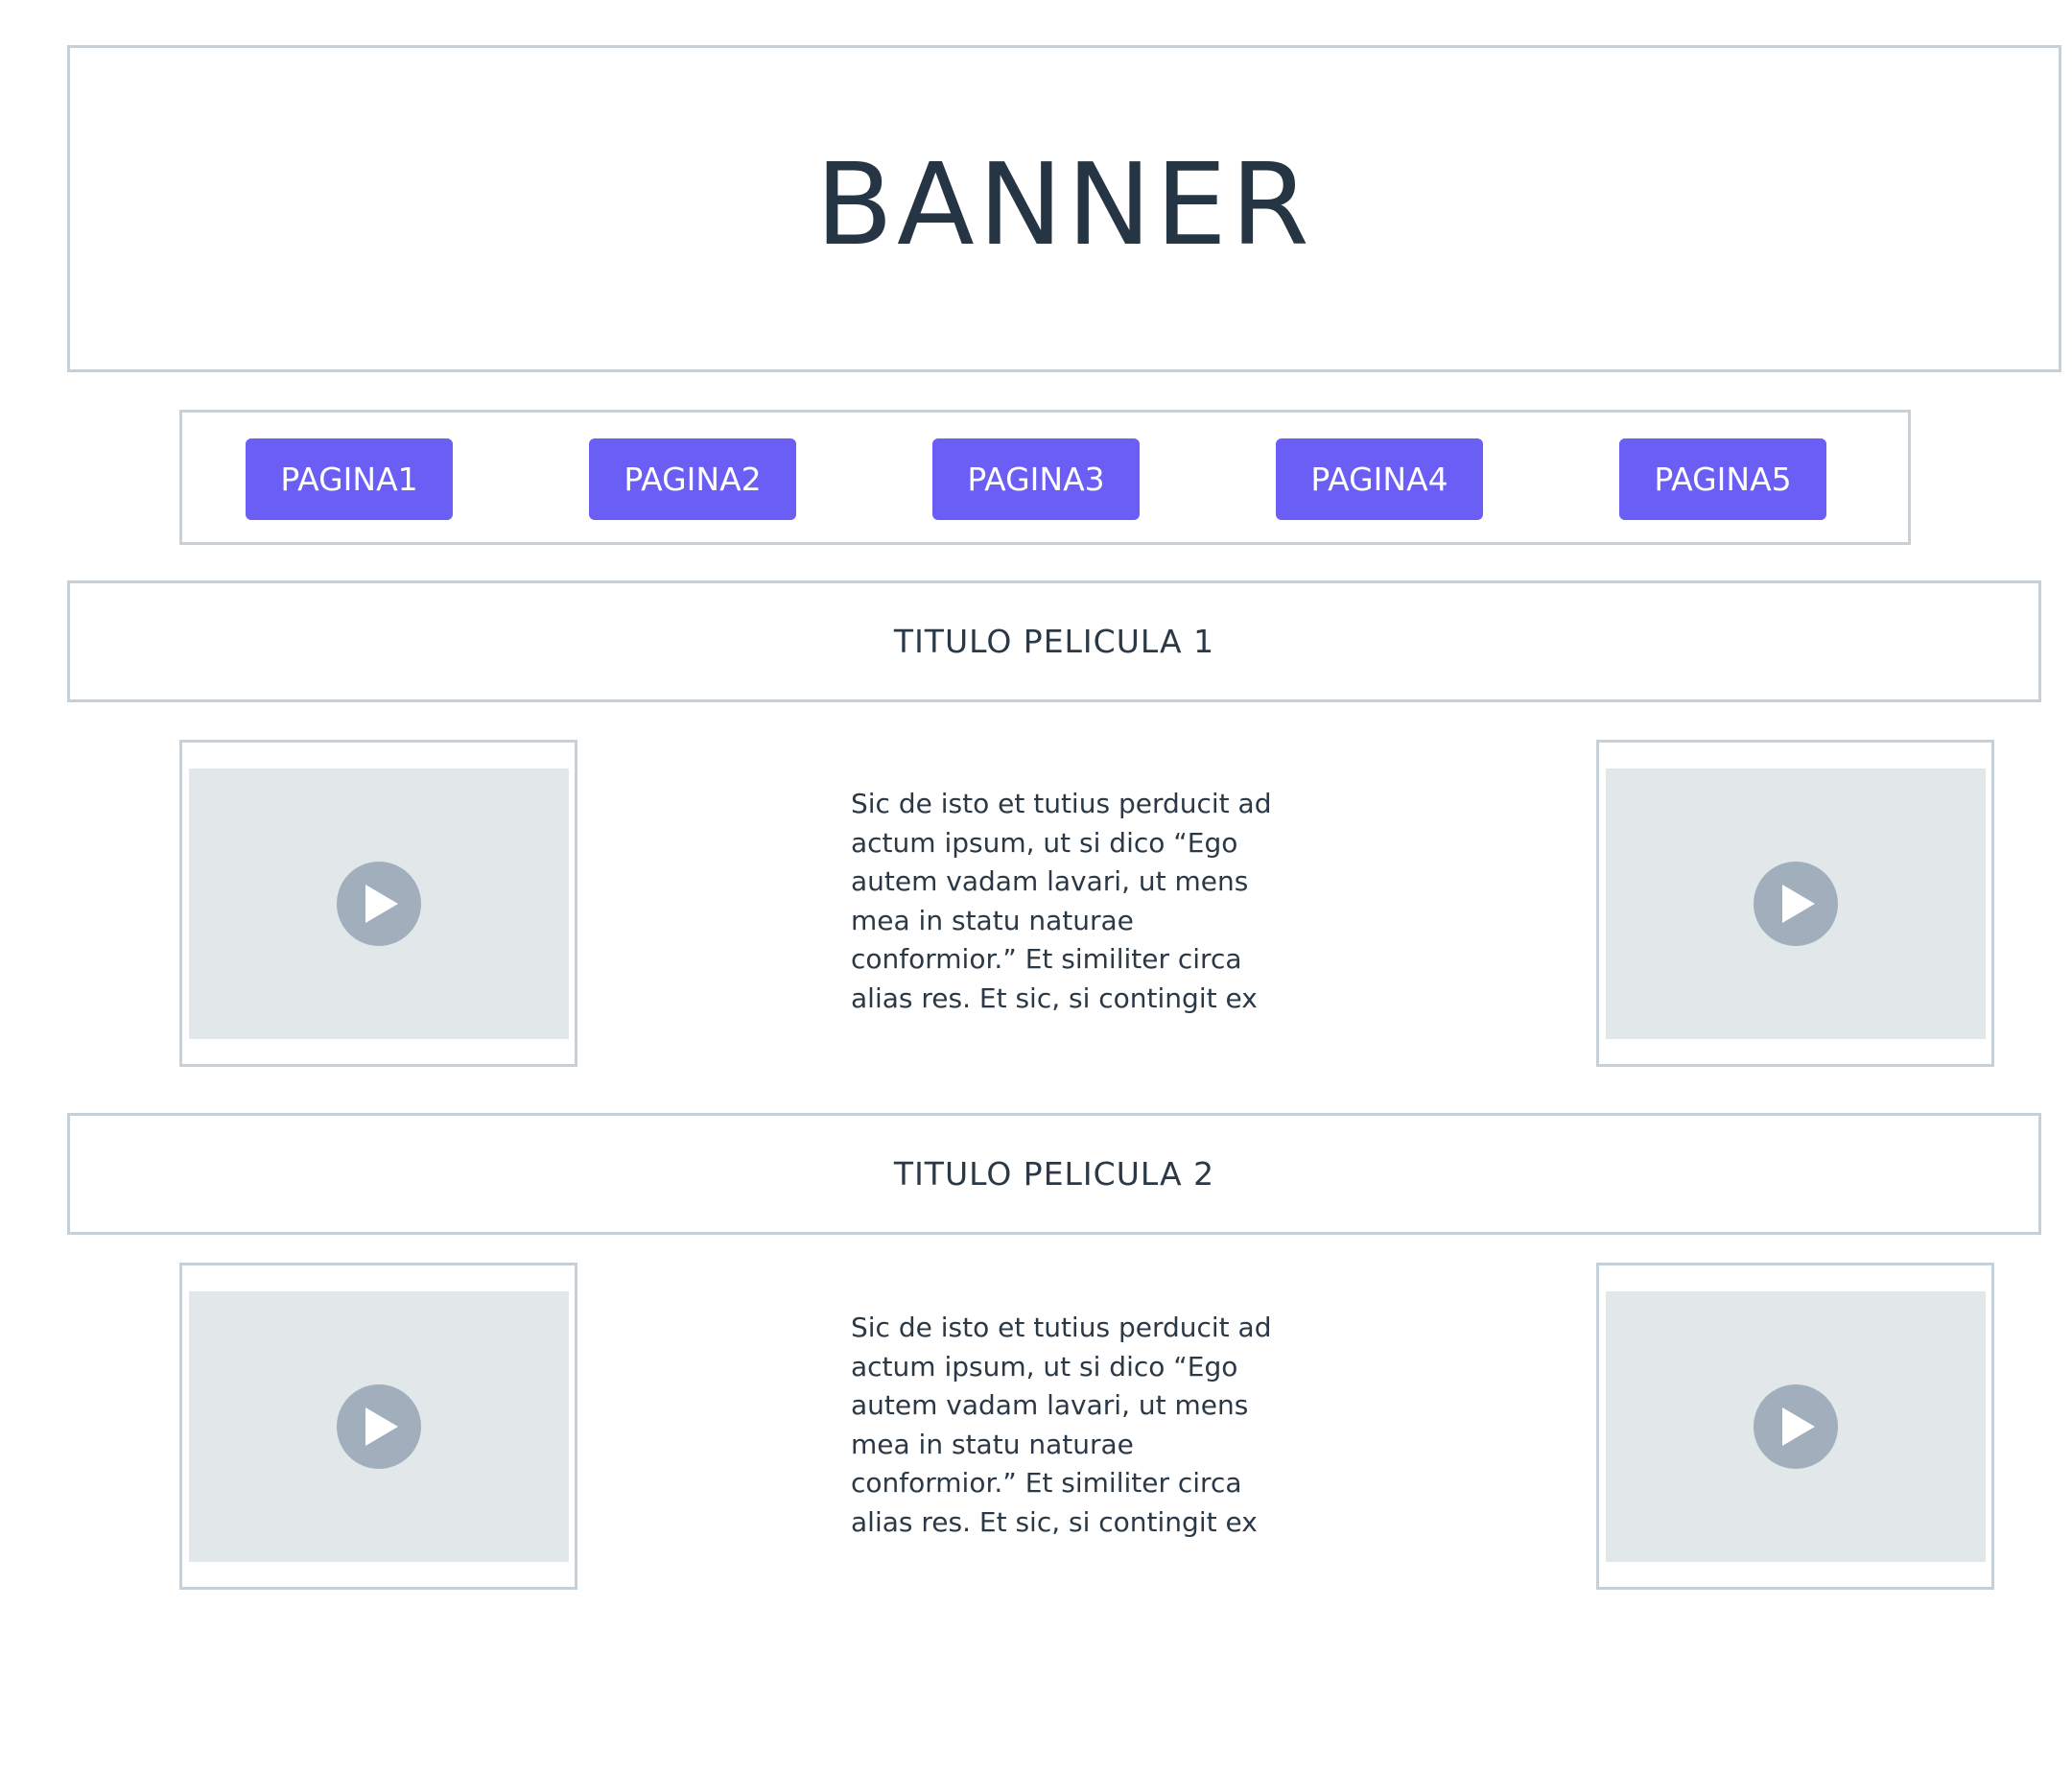 The height and width of the screenshot is (1773, 2072). I want to click on movie-title-1: TITULO PELICULA 1, so click(1054, 642).